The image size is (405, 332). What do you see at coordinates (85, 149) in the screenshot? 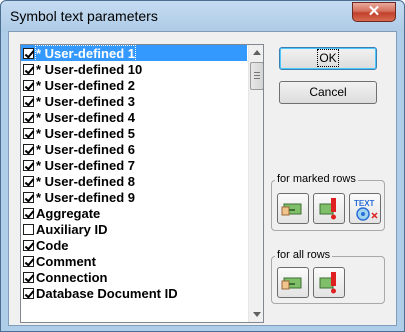
I see `list-item-label: * User-defined 6` at bounding box center [85, 149].